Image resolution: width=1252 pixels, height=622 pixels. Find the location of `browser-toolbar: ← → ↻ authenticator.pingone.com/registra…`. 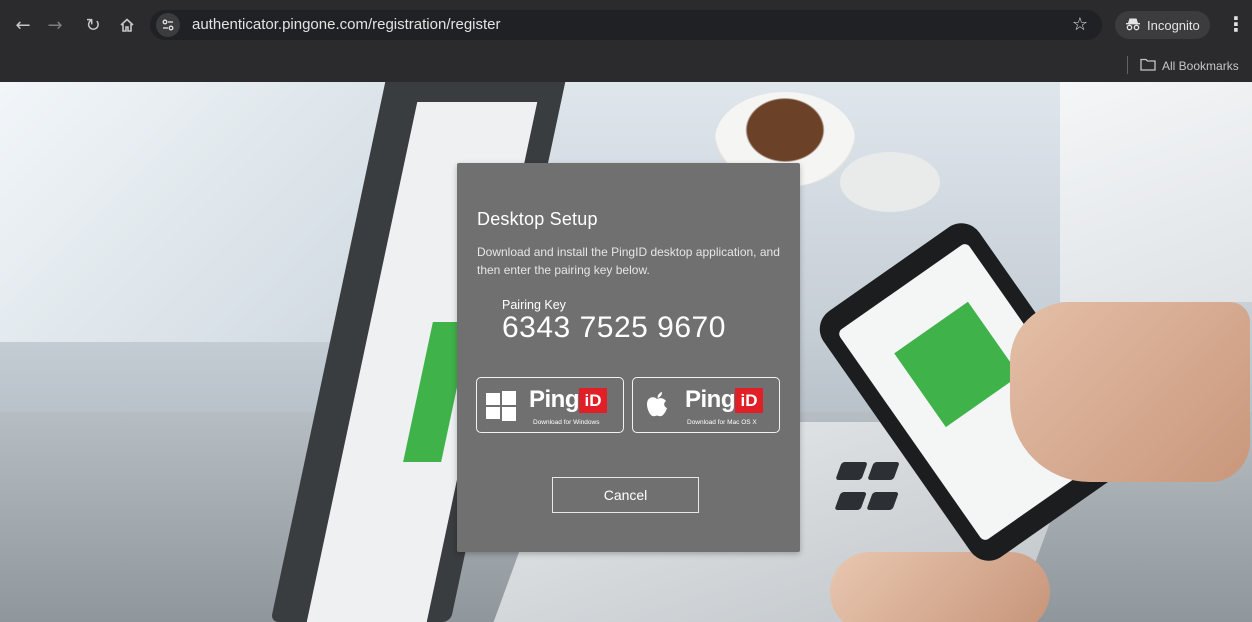

browser-toolbar: ← → ↻ authenticator.pingone.com/registra… is located at coordinates (626, 25).